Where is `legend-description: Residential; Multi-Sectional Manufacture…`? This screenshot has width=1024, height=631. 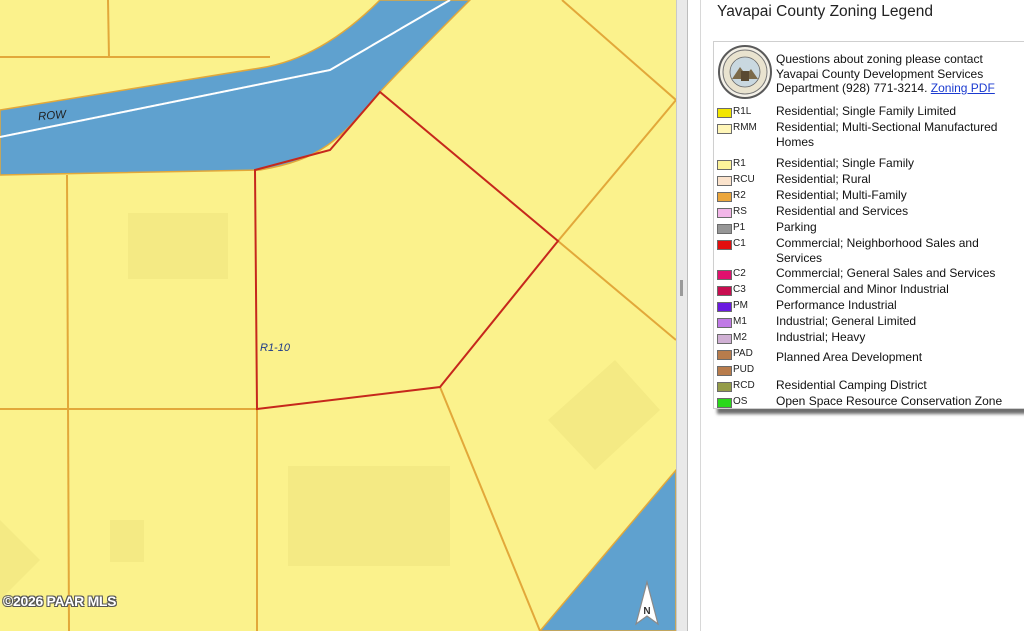
legend-description: Residential; Multi-Sectional Manufacture… is located at coordinates (887, 134).